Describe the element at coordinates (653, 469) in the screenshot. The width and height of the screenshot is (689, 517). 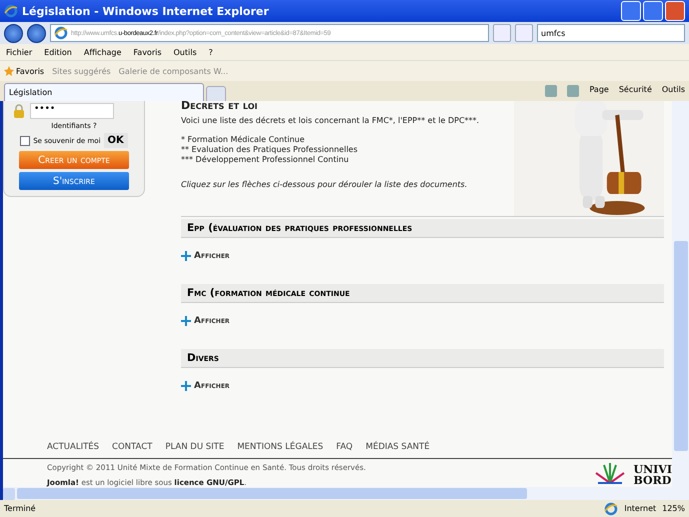
I see `logo-text: UNIVI` at that location.